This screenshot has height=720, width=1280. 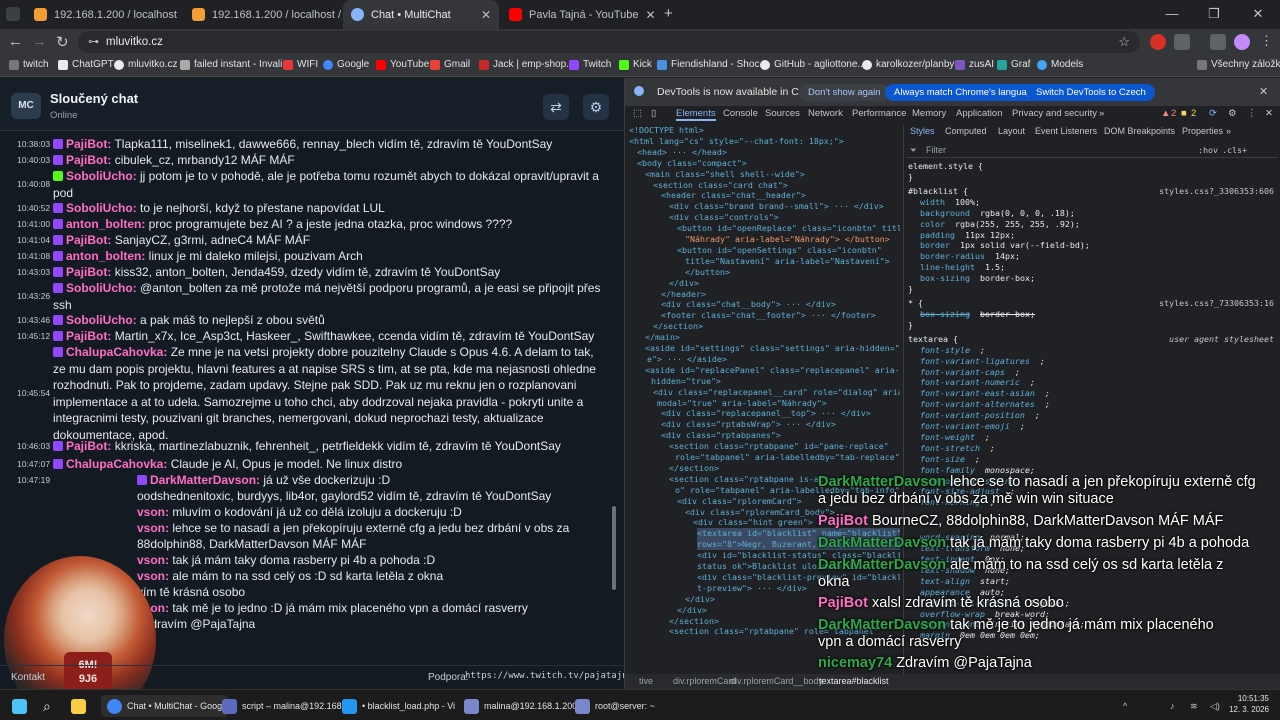 What do you see at coordinates (1172, 706) in the screenshot?
I see `microphone-icon: ♪` at bounding box center [1172, 706].